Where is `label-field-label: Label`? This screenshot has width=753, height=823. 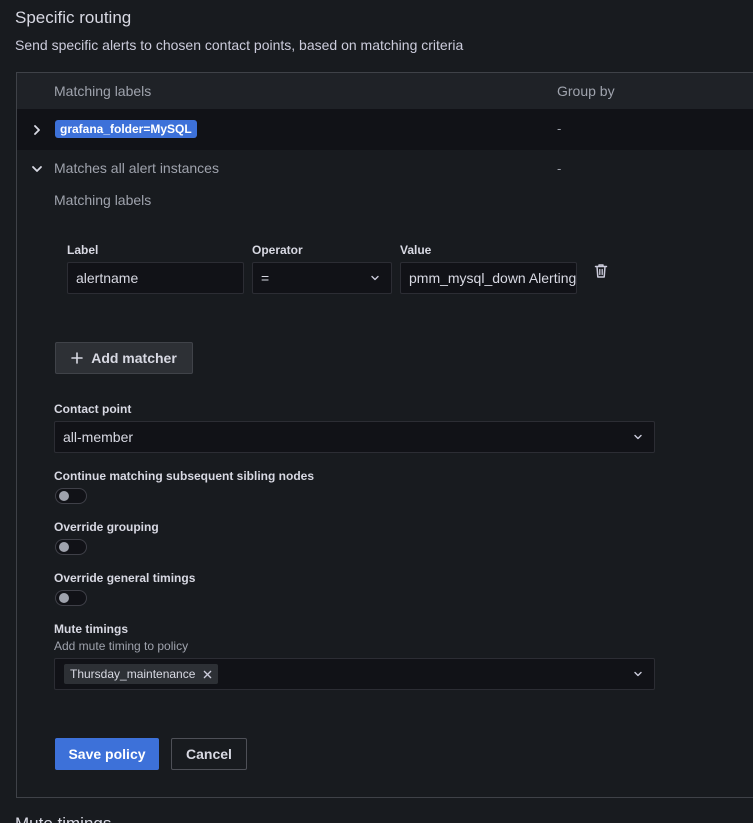 label-field-label: Label is located at coordinates (83, 250).